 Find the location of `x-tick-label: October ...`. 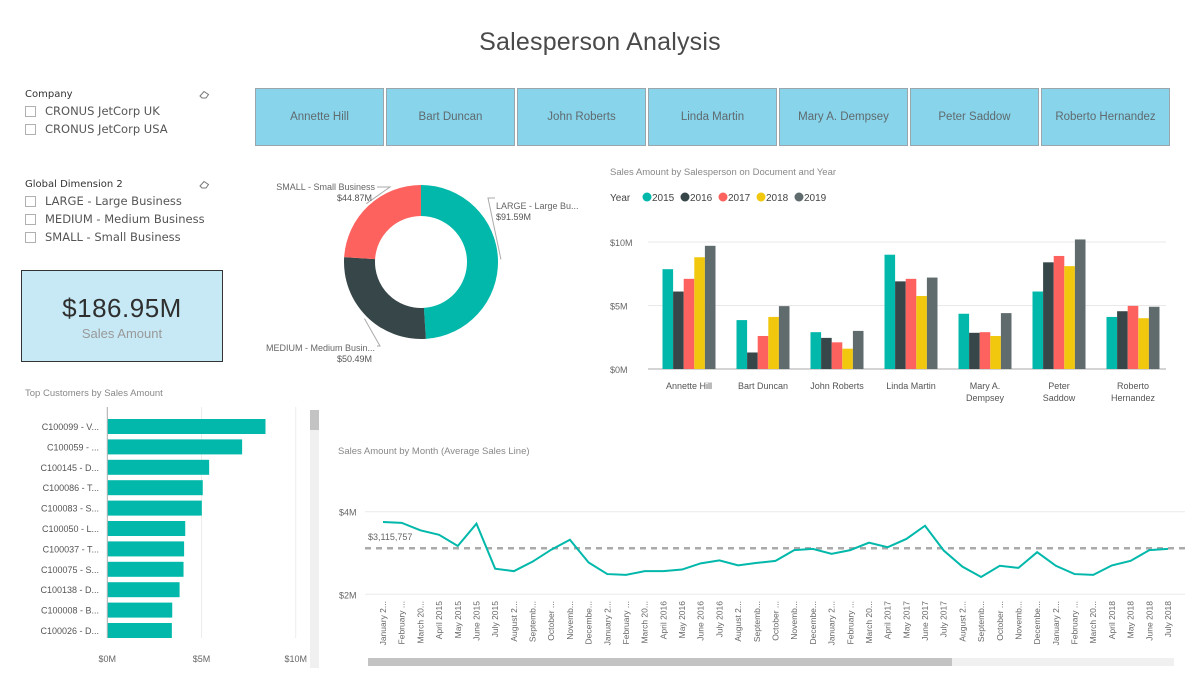

x-tick-label: October ... is located at coordinates (551, 621).